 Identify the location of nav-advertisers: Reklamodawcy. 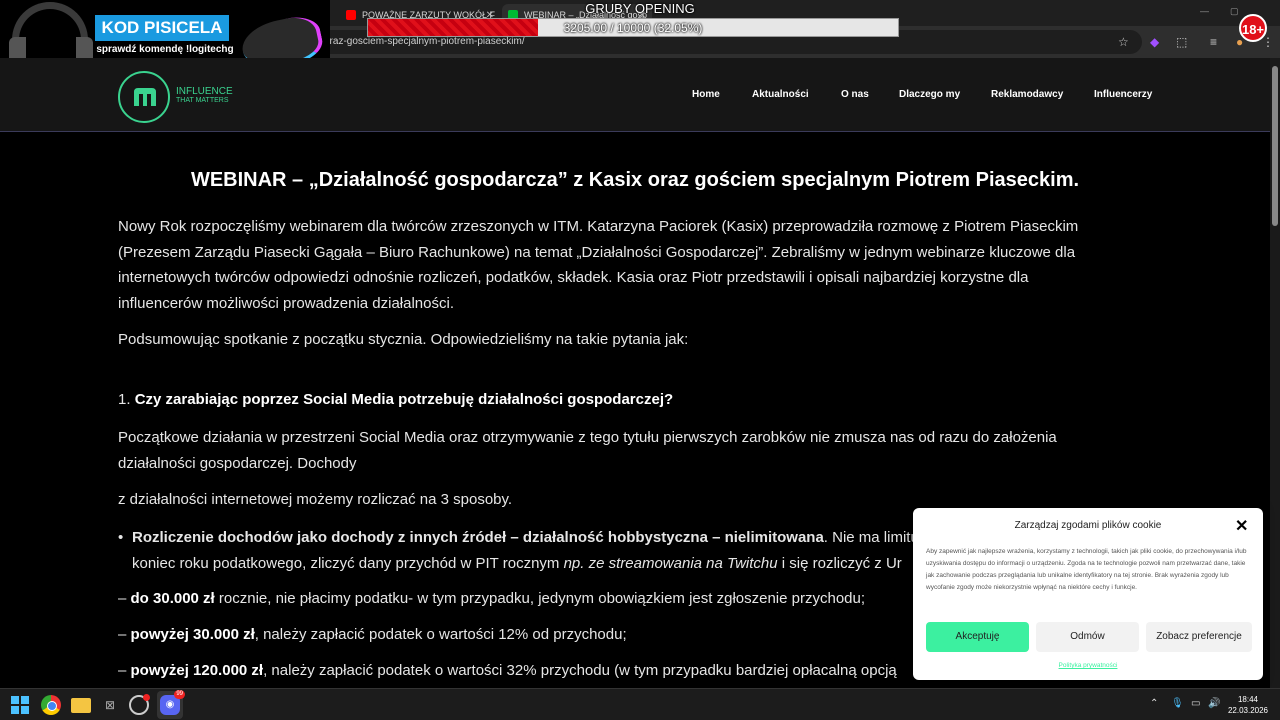
(1027, 94).